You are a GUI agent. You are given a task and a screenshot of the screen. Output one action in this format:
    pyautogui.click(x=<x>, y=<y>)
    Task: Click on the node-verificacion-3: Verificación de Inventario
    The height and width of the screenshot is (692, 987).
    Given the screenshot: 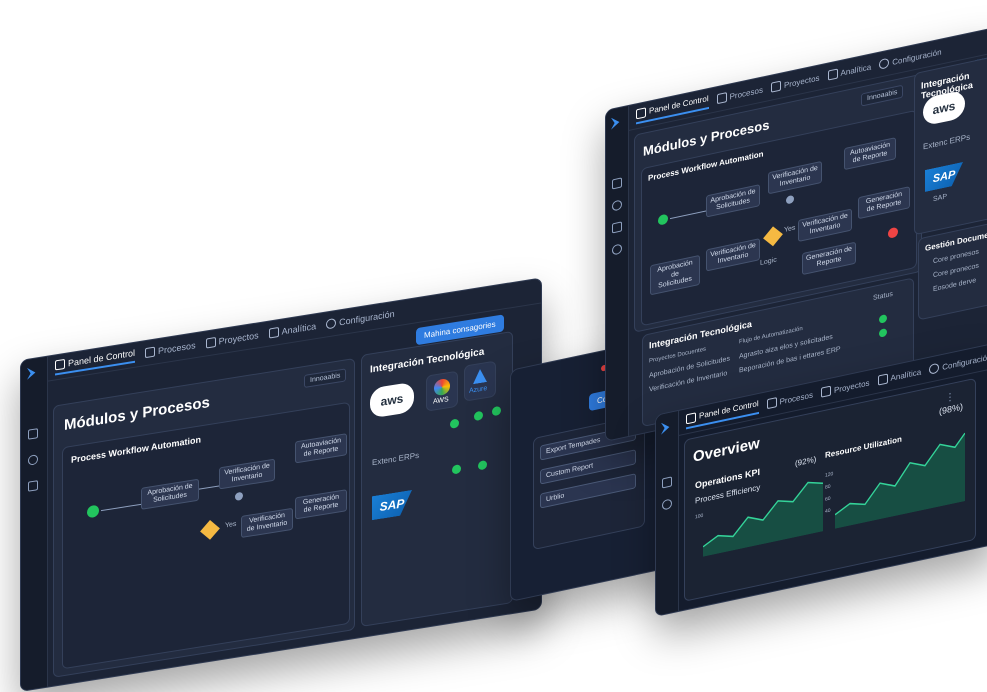 What is the action you would take?
    pyautogui.click(x=825, y=225)
    